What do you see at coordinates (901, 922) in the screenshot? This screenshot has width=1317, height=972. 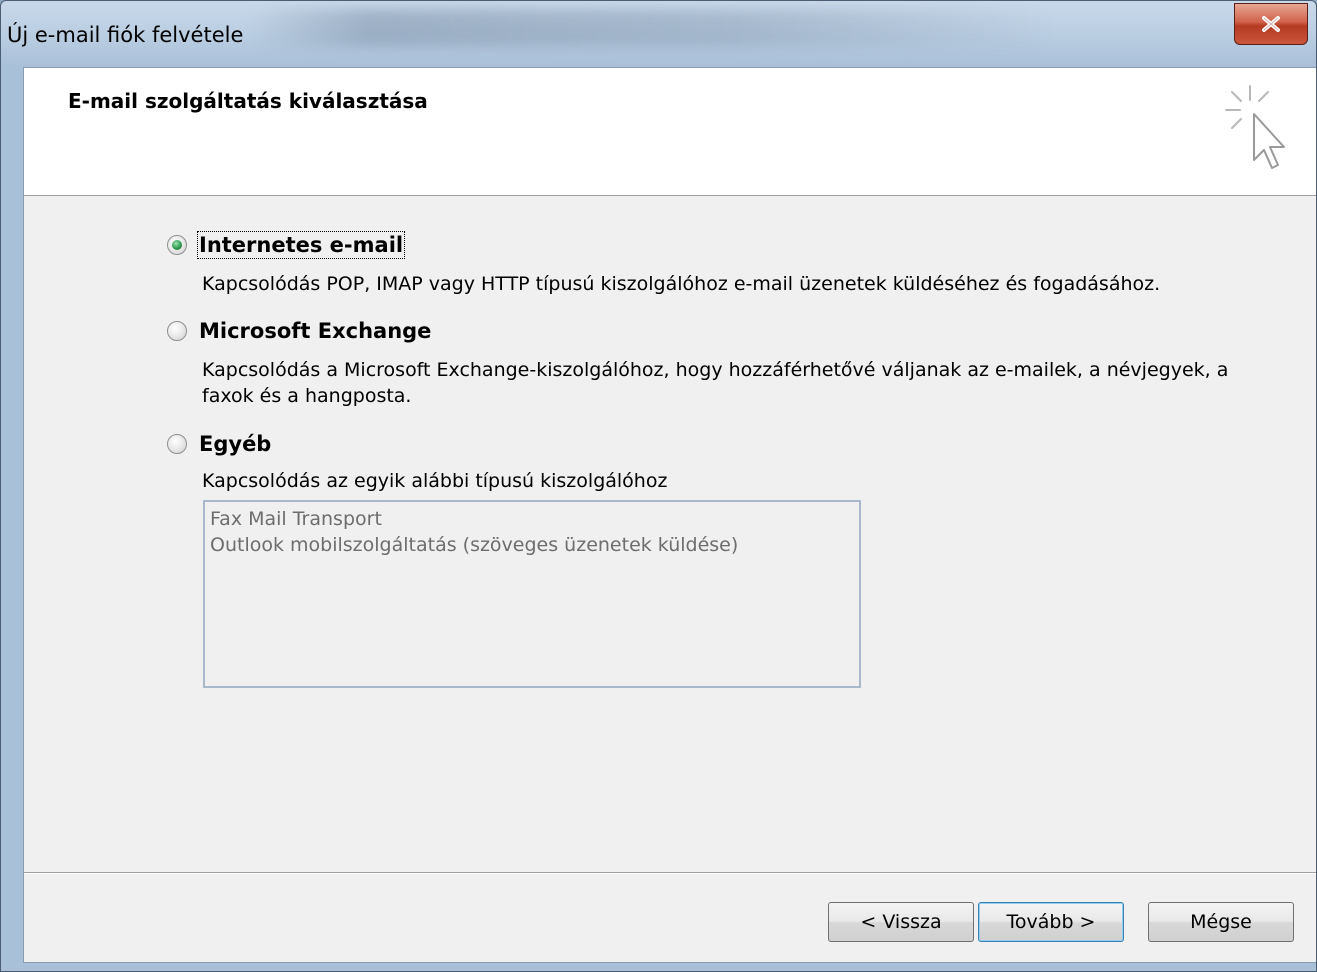 I see `back-button: < Vissza` at bounding box center [901, 922].